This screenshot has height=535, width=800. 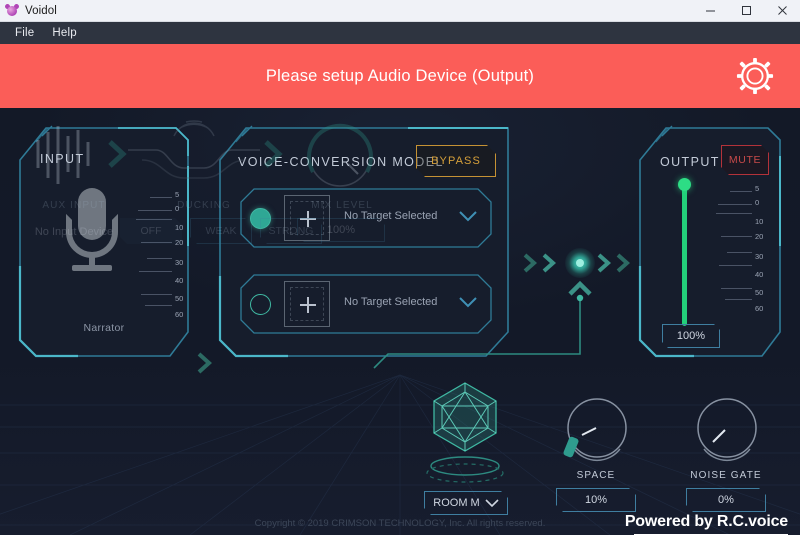 What do you see at coordinates (757, 202) in the screenshot?
I see `scale-num: 0` at bounding box center [757, 202].